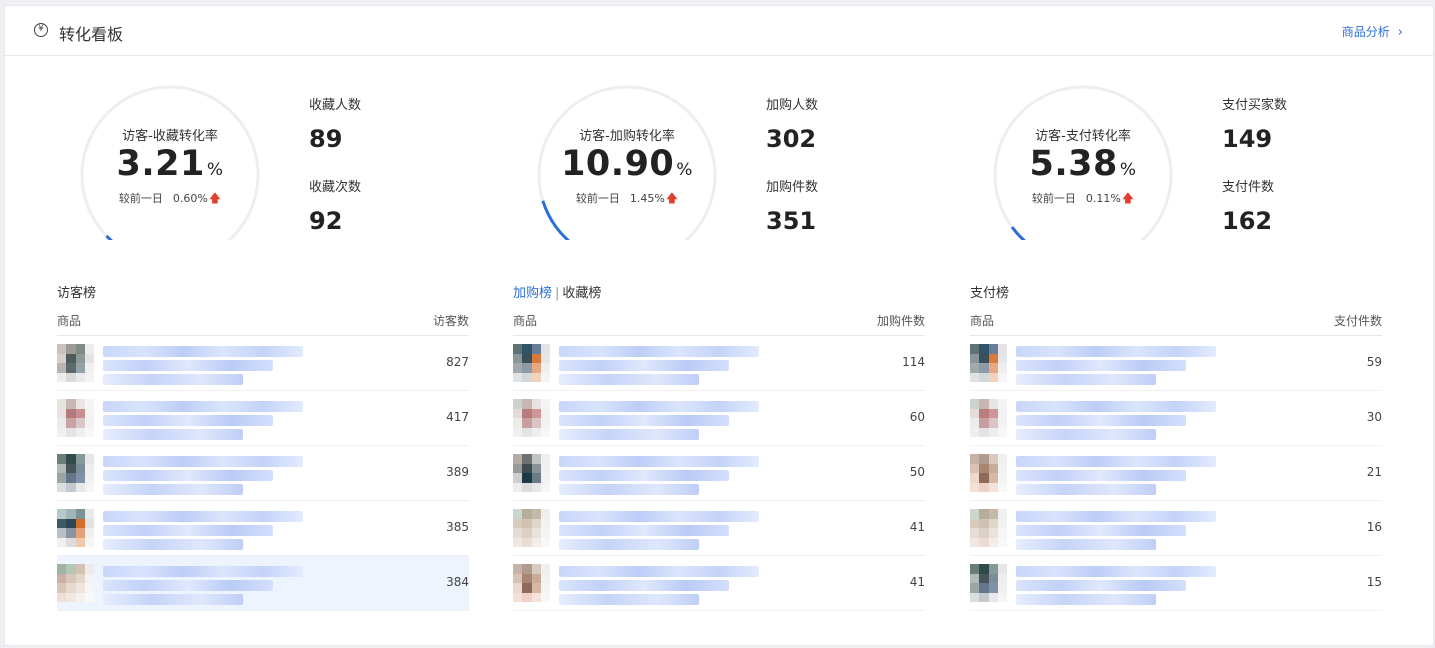  What do you see at coordinates (263, 528) in the screenshot?
I see `table-row: 385` at bounding box center [263, 528].